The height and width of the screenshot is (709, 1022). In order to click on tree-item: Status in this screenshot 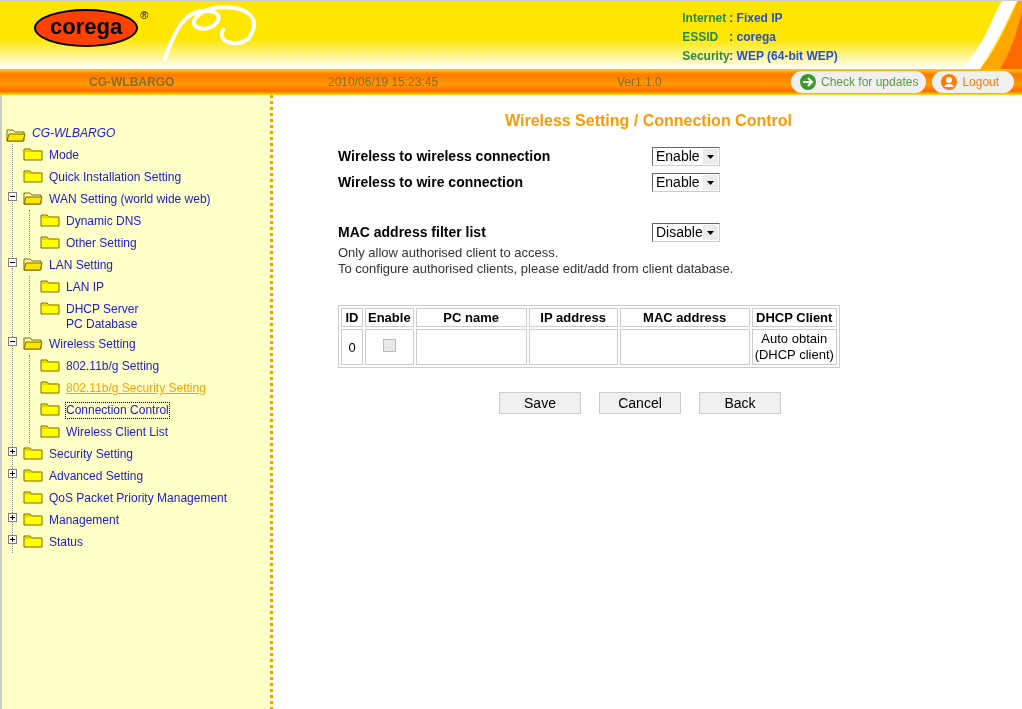, I will do `click(66, 542)`.